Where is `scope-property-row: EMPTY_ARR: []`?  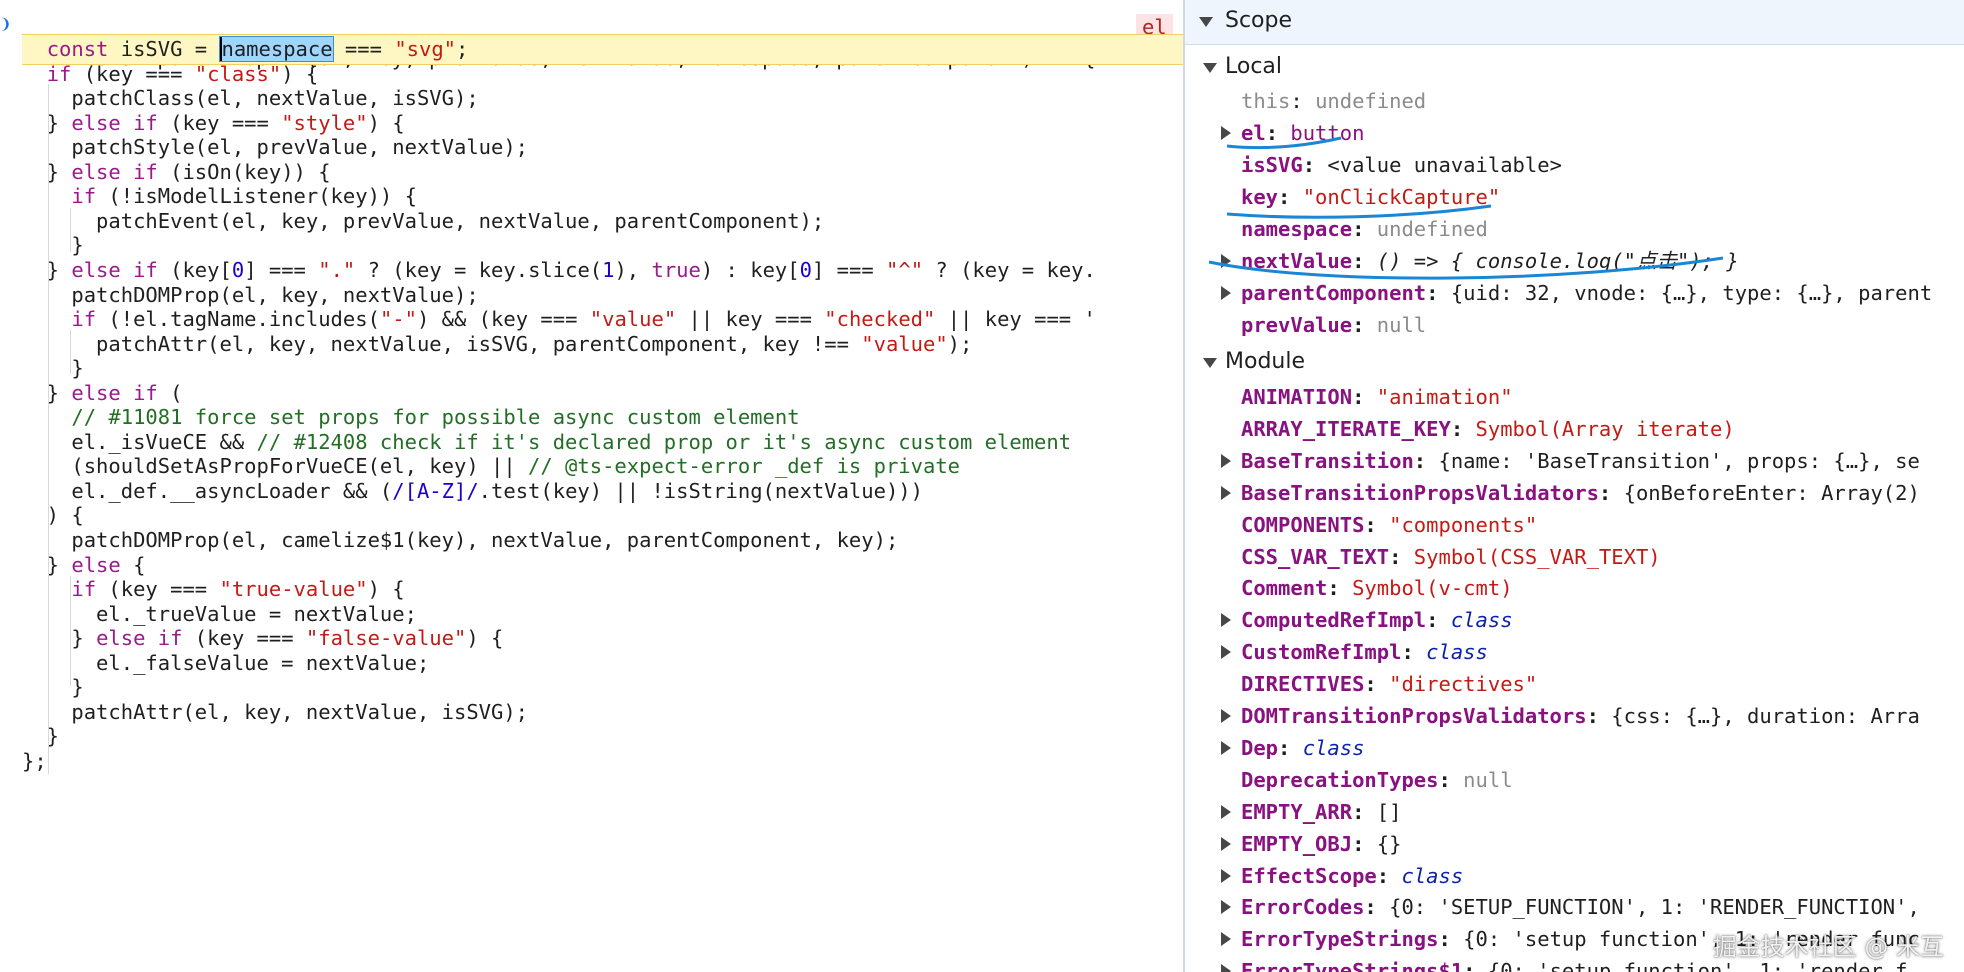 scope-property-row: EMPTY_ARR: [] is located at coordinates (1574, 812).